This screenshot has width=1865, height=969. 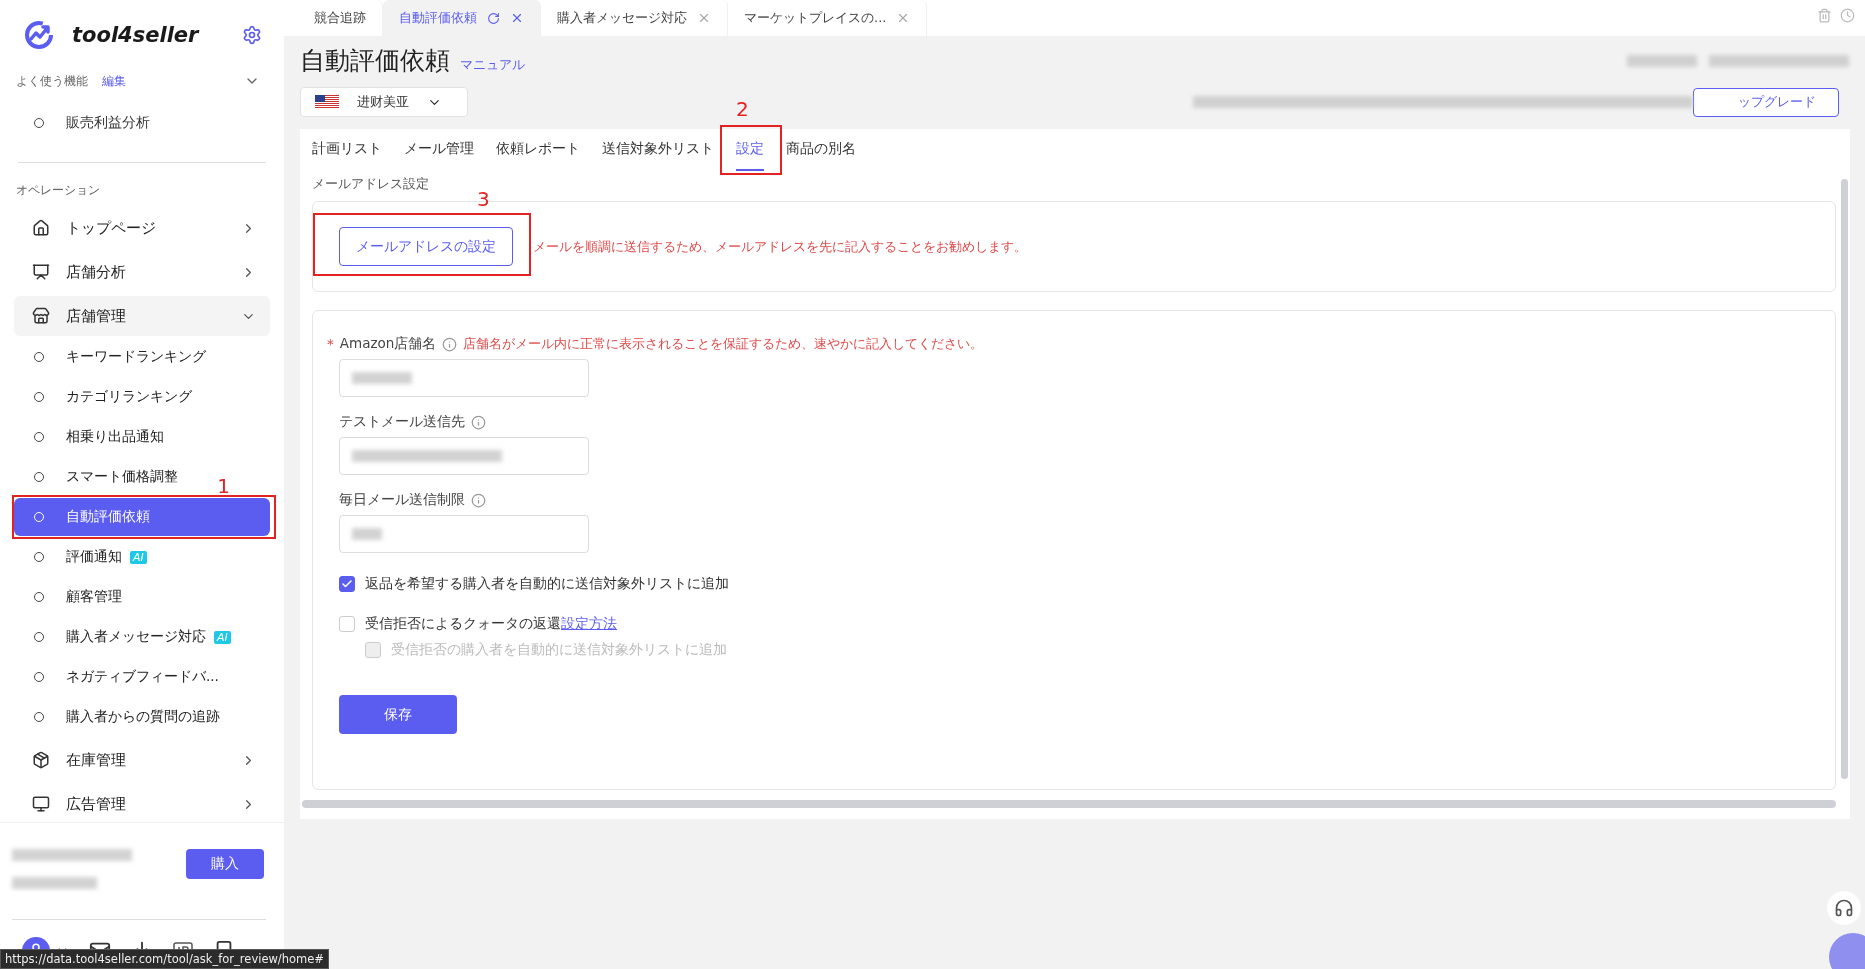 What do you see at coordinates (164, 959) in the screenshot?
I see `url-tooltip: https://data.tool4seller.com/tool/ask_for_review/home#` at bounding box center [164, 959].